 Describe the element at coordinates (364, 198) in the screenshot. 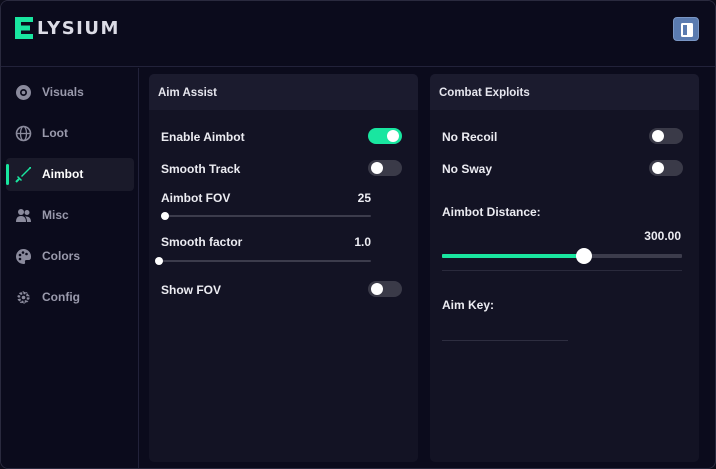

I see `aimbot-fov-value: 25` at that location.